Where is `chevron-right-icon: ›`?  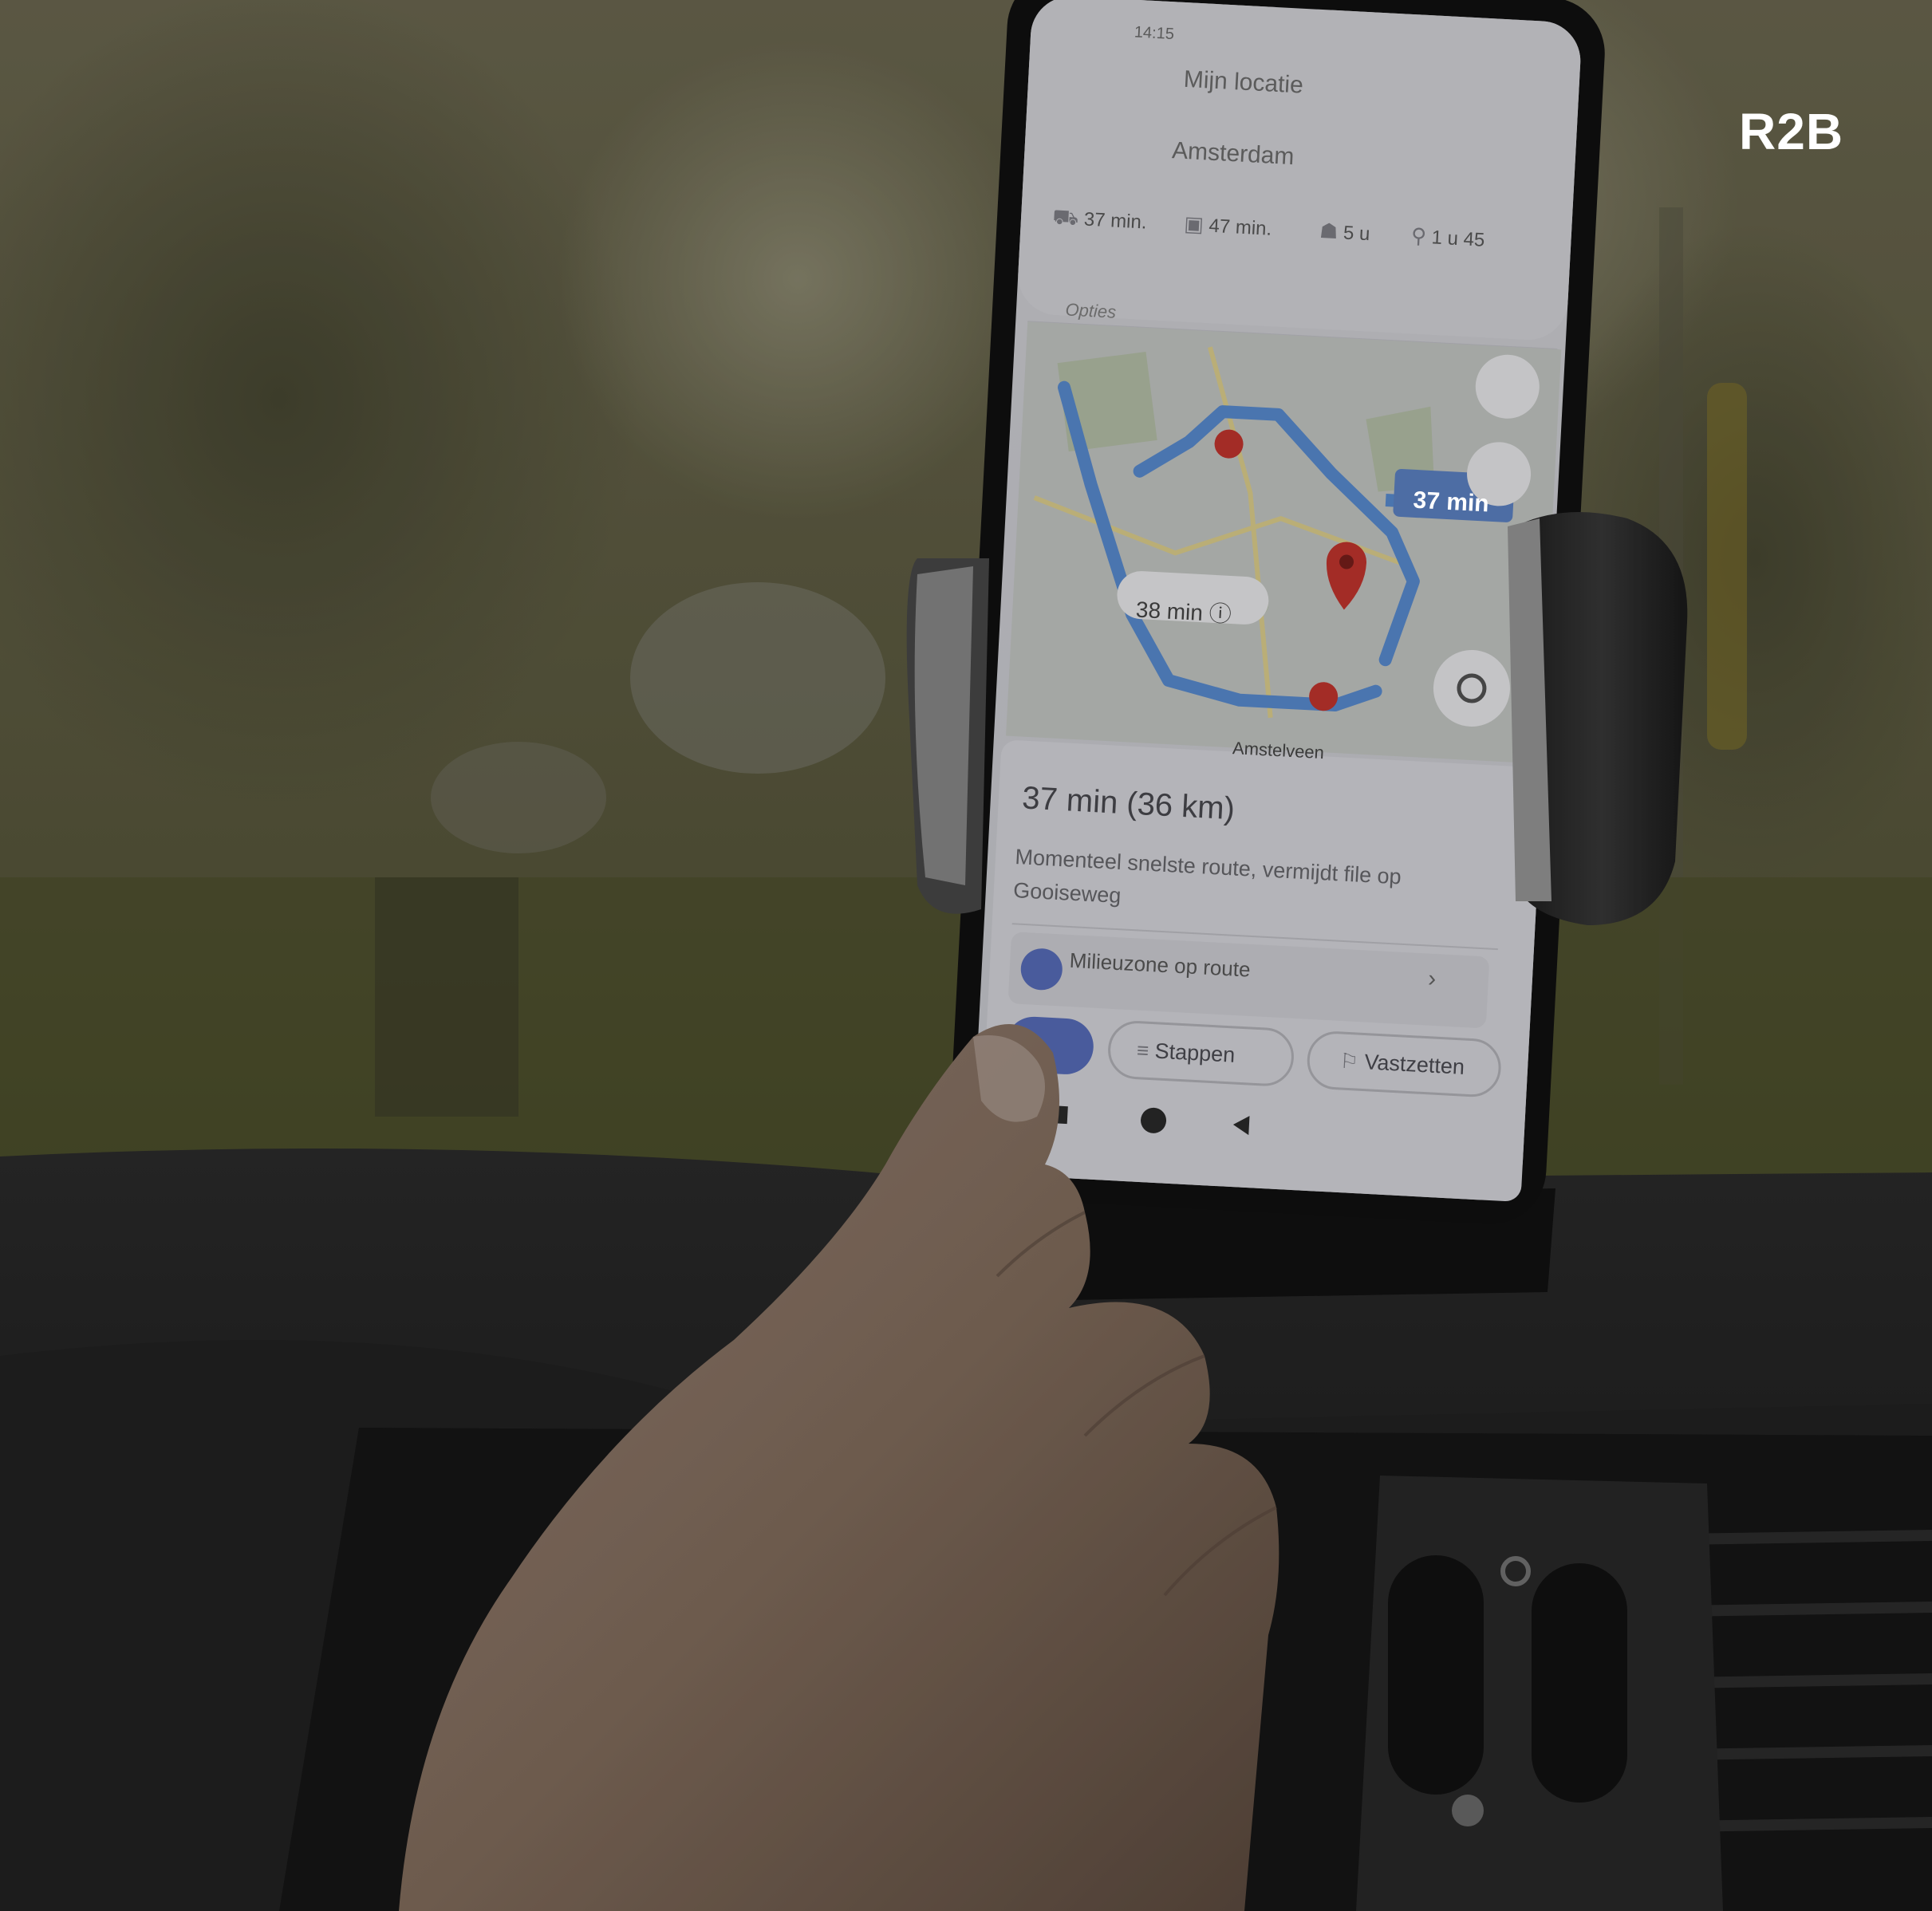
chevron-right-icon: › is located at coordinates (1432, 978).